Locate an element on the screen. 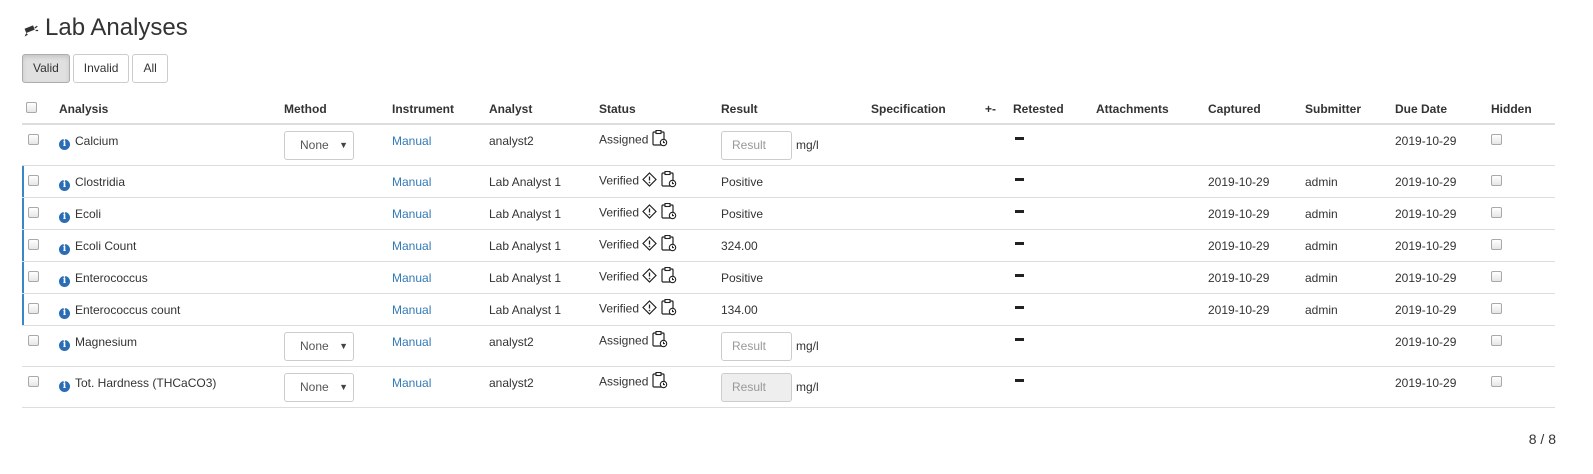  column-hidden: Hidden is located at coordinates (1521, 109).